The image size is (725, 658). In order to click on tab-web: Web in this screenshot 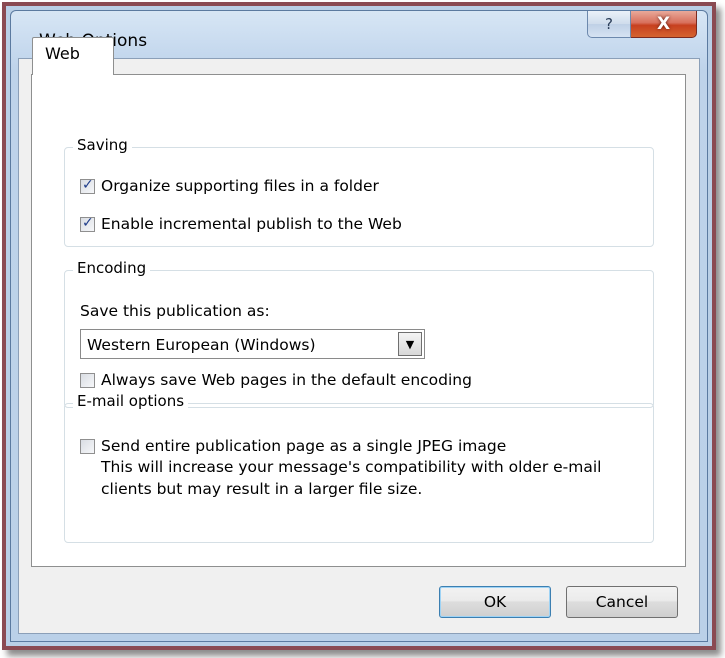, I will do `click(73, 56)`.